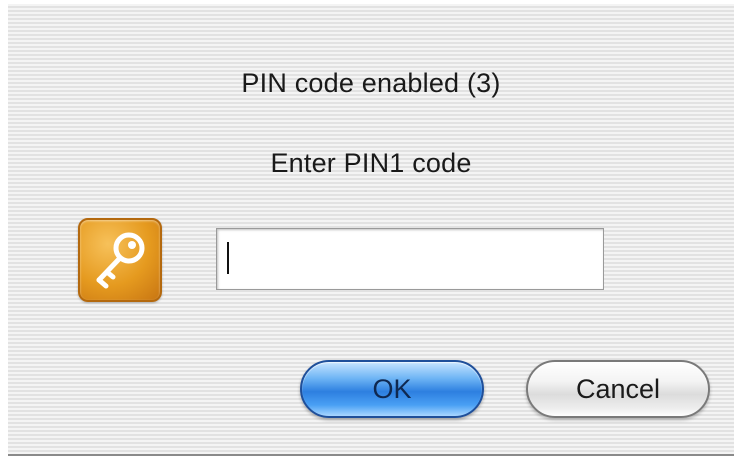  I want to click on key-icon, so click(120, 260).